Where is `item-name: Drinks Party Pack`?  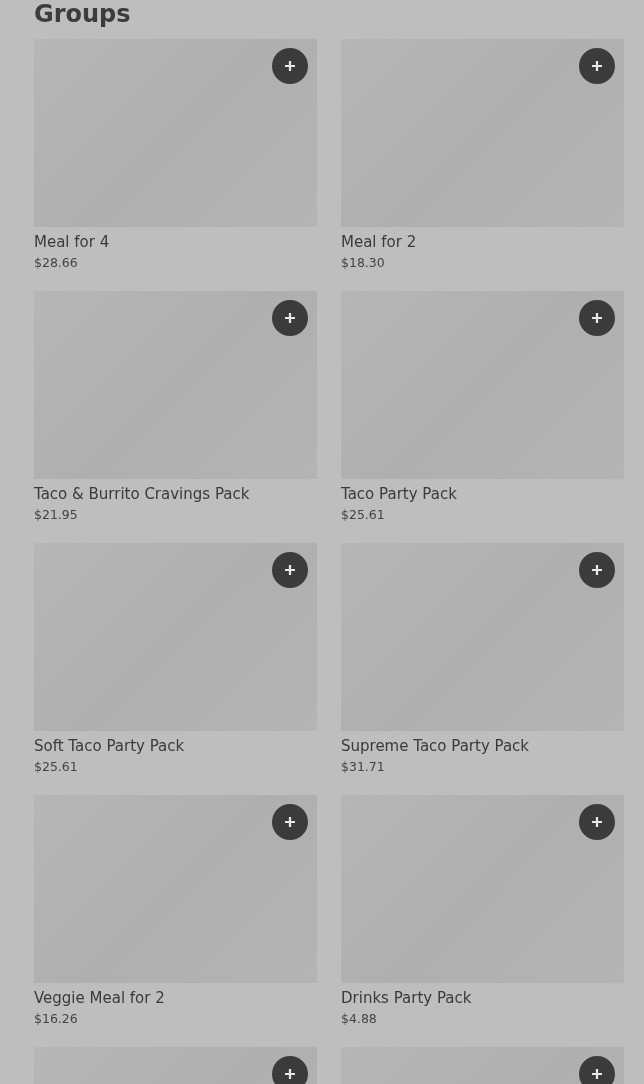 item-name: Drinks Party Pack is located at coordinates (407, 998).